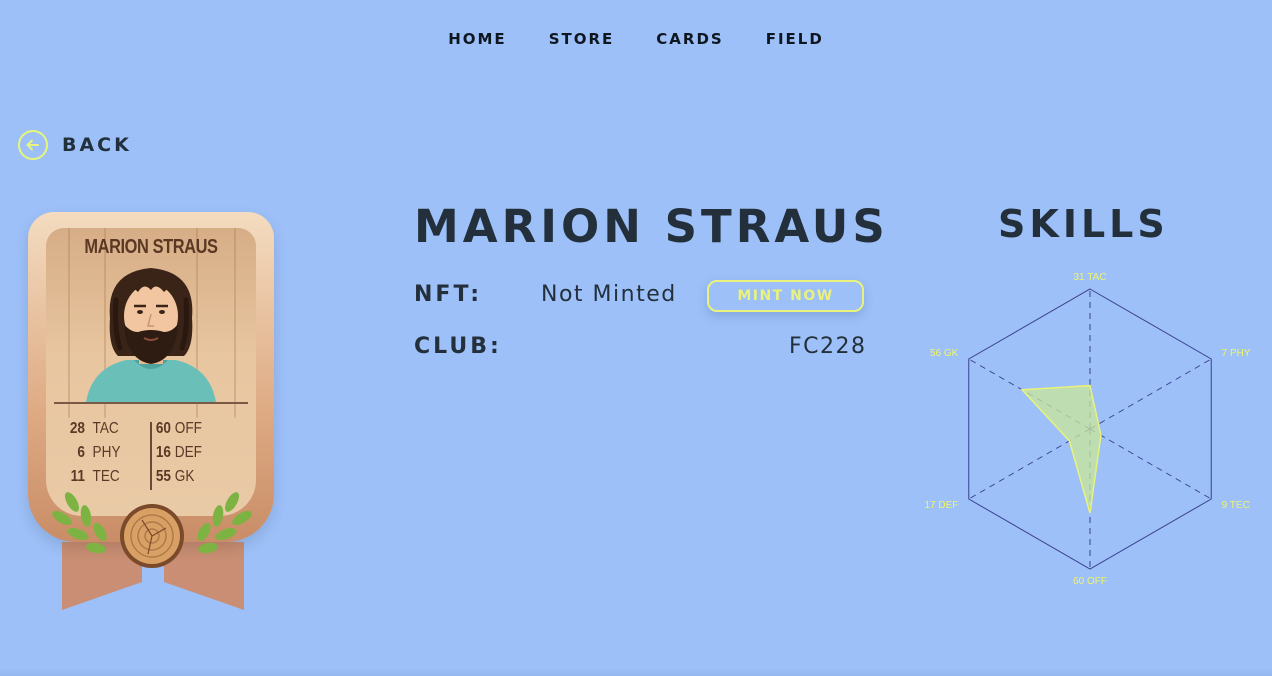  Describe the element at coordinates (1083, 224) in the screenshot. I see `skills-heading: SKILLS` at that location.